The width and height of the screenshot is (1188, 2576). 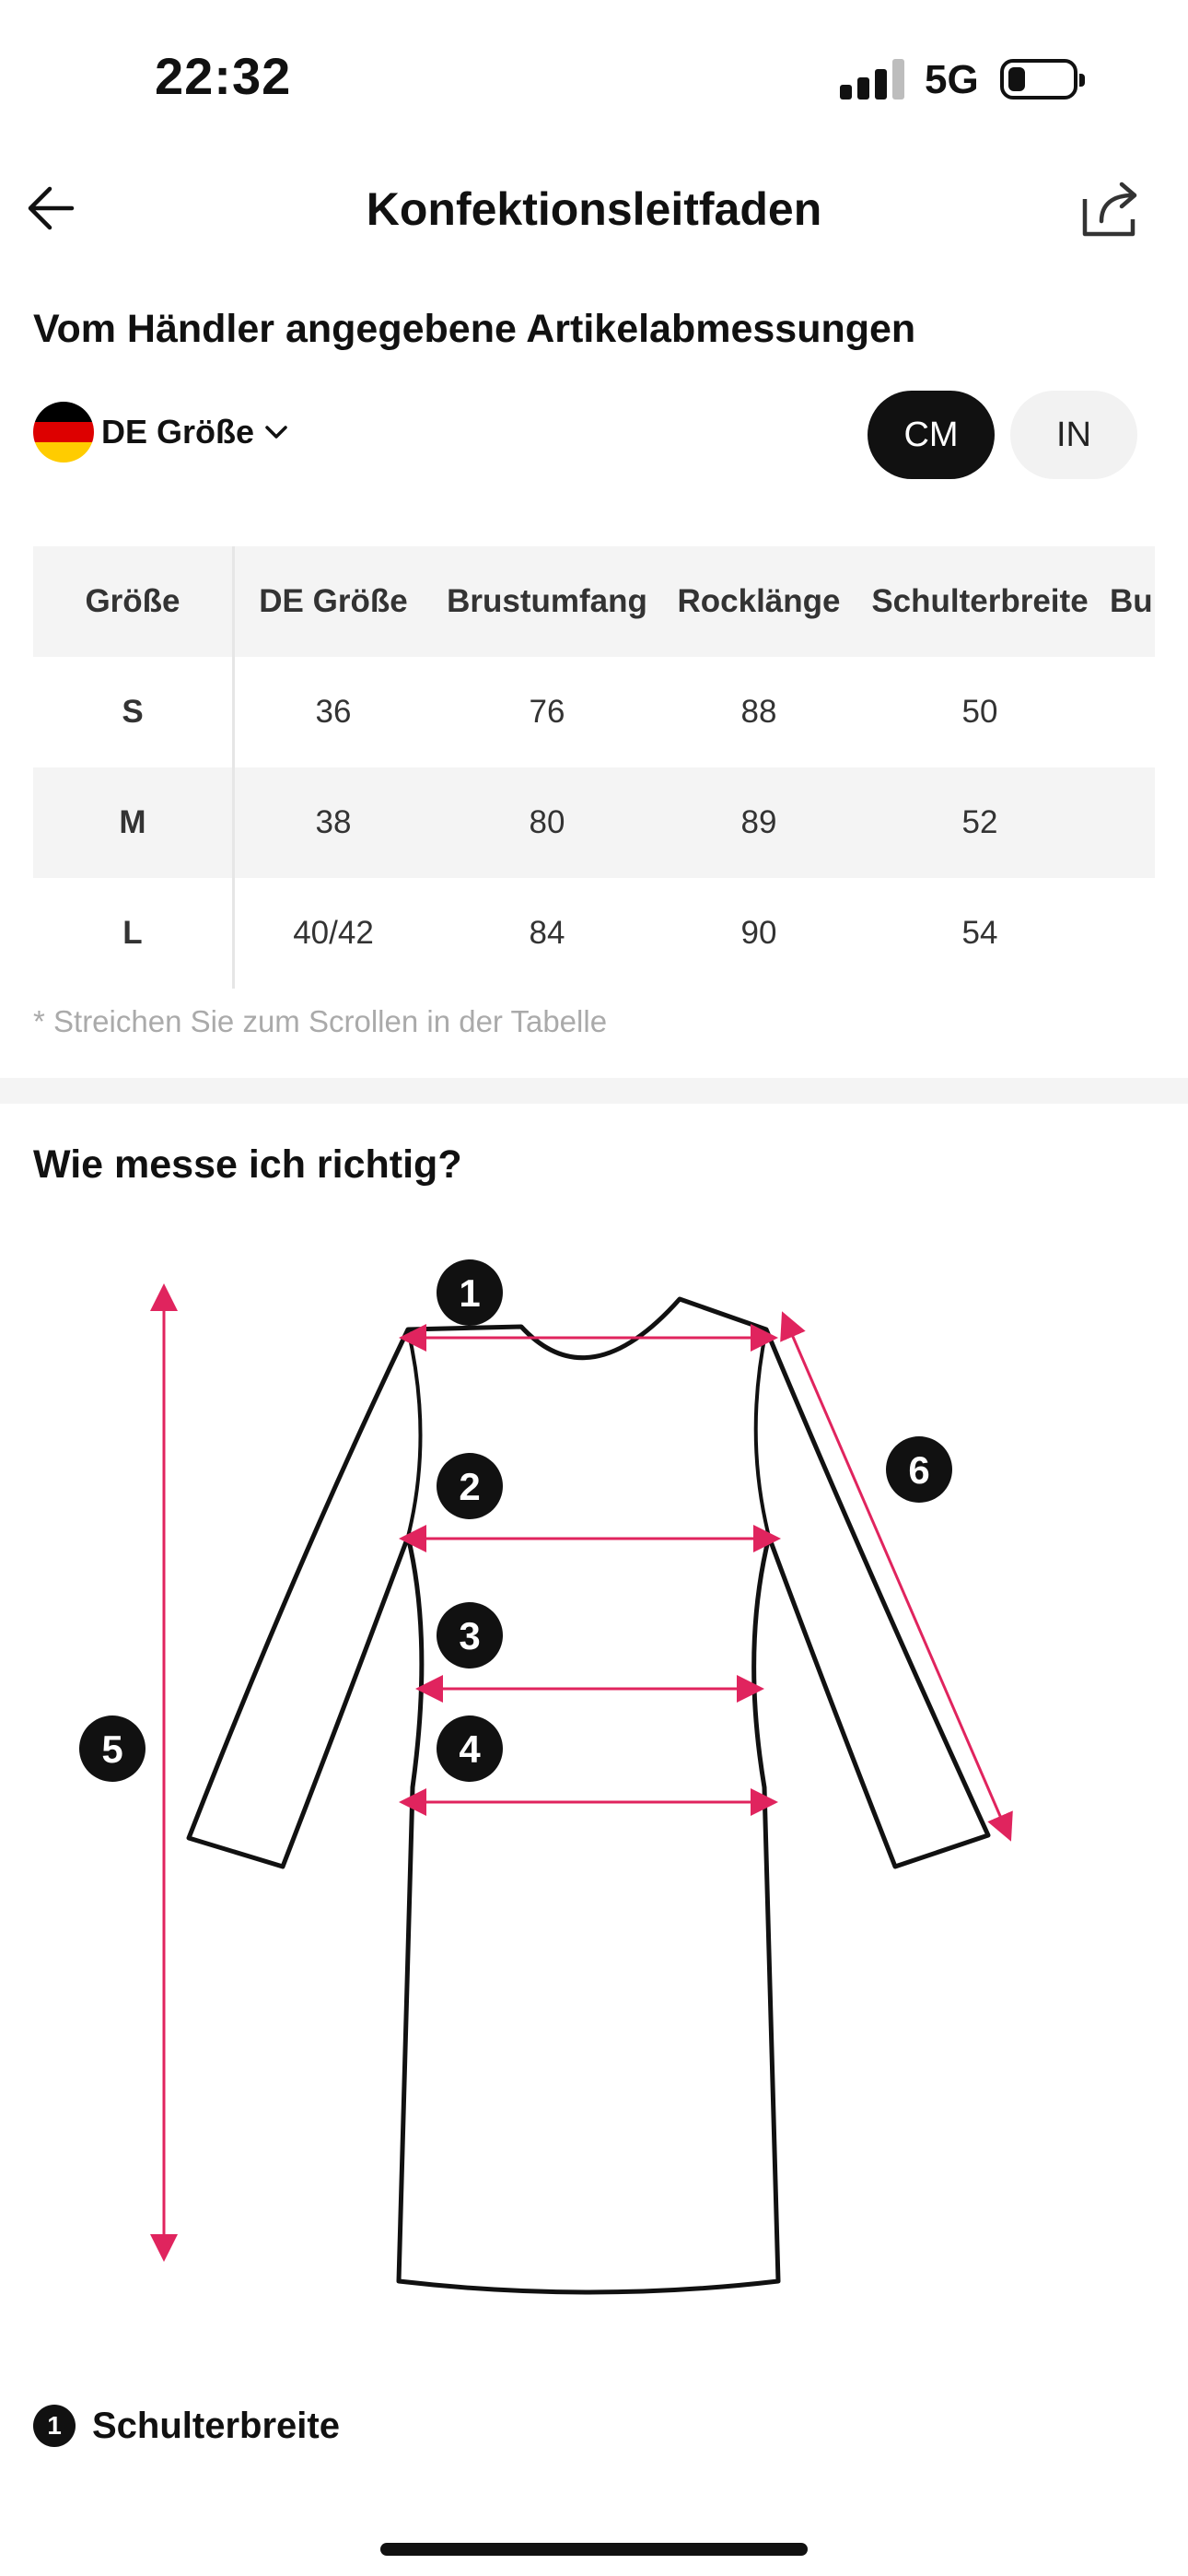 I want to click on cell-signal-icon, so click(x=873, y=79).